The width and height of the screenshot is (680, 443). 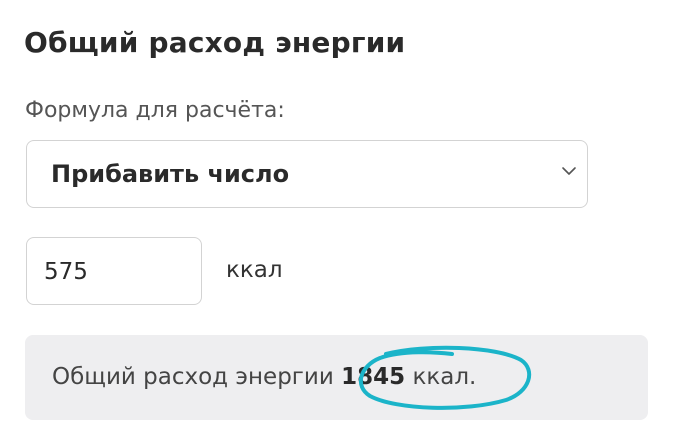 What do you see at coordinates (373, 377) in the screenshot?
I see `result-value: 1845` at bounding box center [373, 377].